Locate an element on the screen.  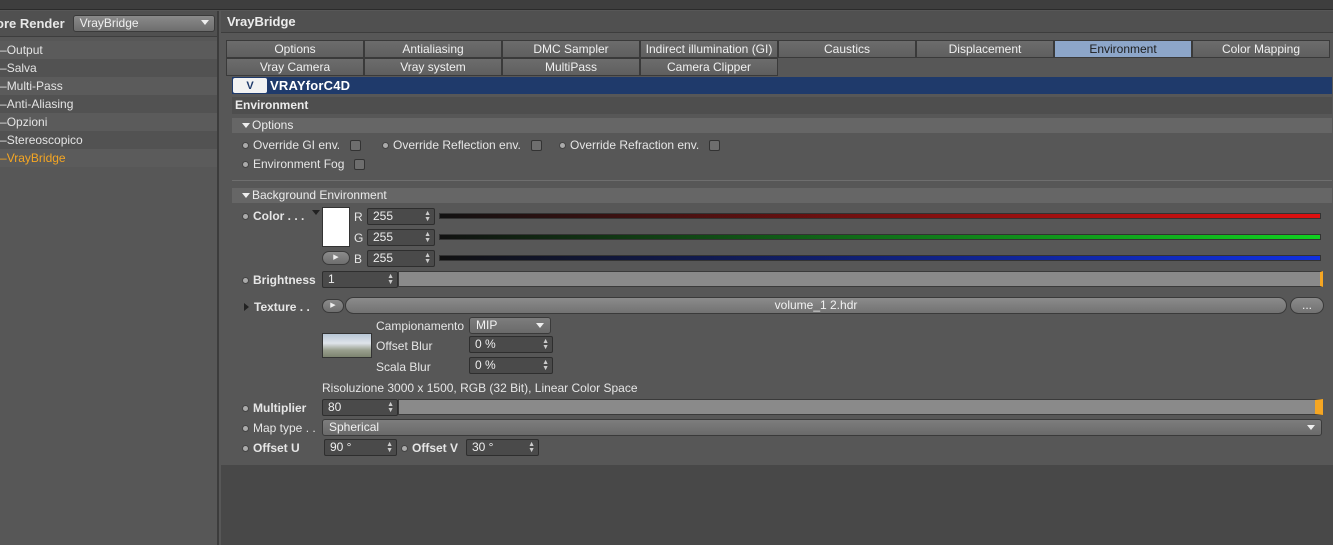
override-refraction-label: Override Refraction env. is located at coordinates (635, 145).